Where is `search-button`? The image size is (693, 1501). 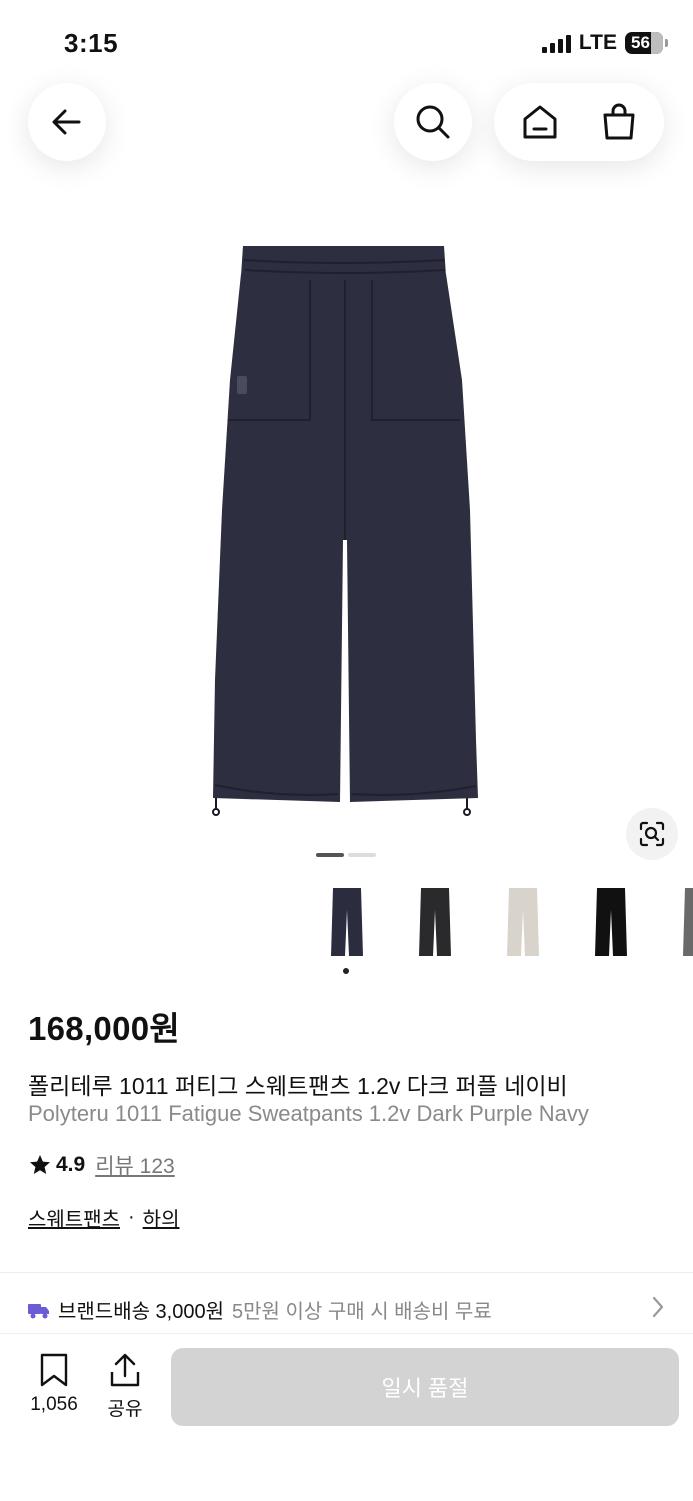 search-button is located at coordinates (433, 122).